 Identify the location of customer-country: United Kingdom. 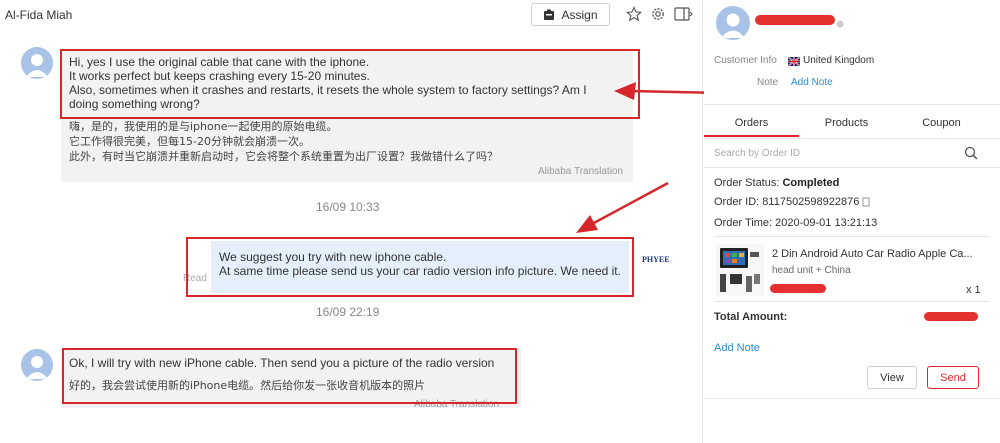
(839, 60).